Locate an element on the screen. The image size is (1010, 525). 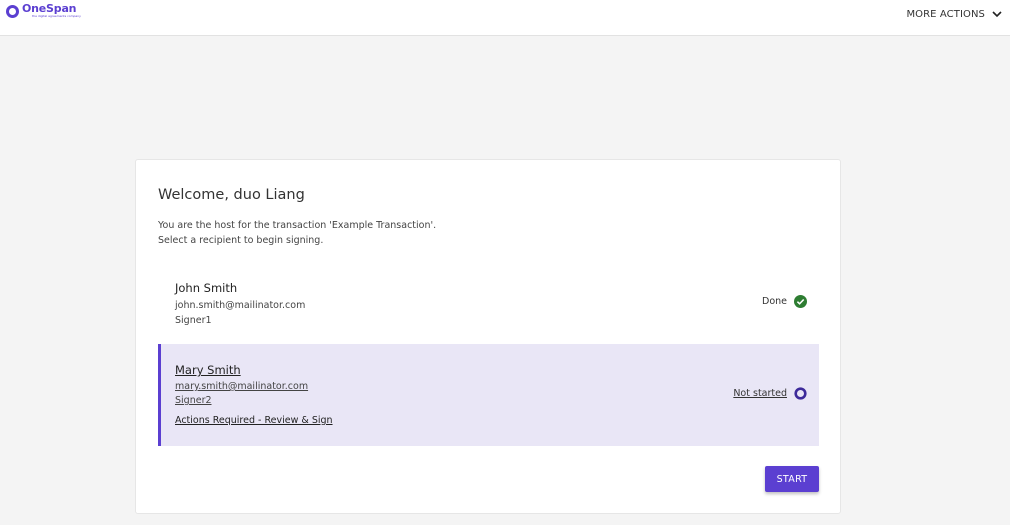
chevron-down-icon is located at coordinates (997, 14).